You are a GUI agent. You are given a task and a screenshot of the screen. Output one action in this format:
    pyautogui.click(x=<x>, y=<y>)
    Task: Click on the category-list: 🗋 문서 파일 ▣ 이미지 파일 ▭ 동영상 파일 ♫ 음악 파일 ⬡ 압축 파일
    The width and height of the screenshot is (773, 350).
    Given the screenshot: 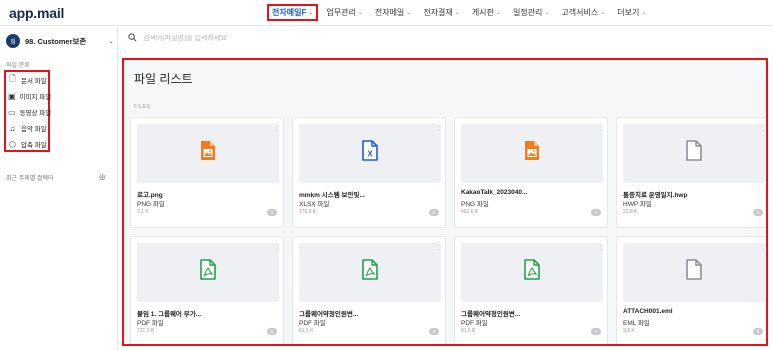 What is the action you would take?
    pyautogui.click(x=27, y=111)
    